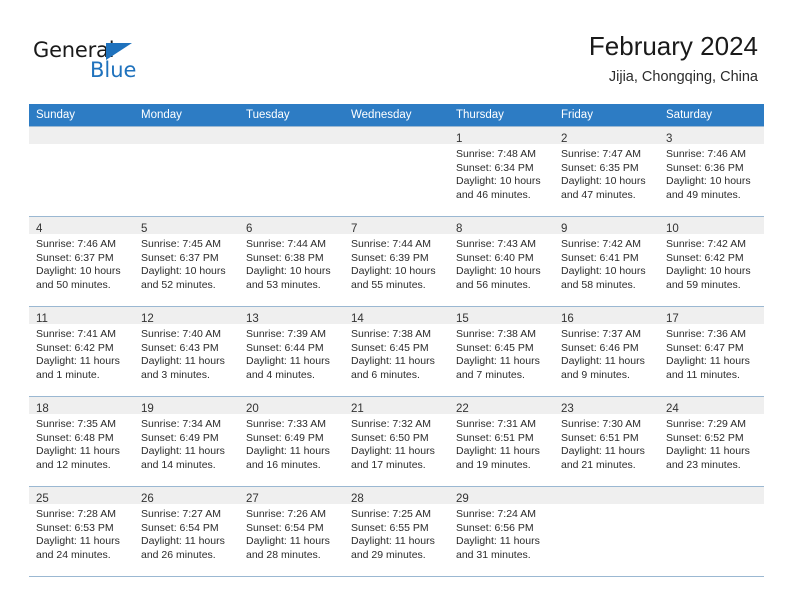  I want to click on day-number: 23, so click(567, 409).